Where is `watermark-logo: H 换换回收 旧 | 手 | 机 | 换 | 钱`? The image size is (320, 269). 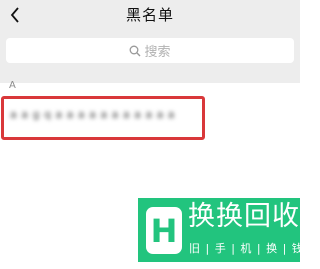
watermark-logo: H 换换回收 旧 | 手 | 机 | 换 | 钱 is located at coordinates (220, 230).